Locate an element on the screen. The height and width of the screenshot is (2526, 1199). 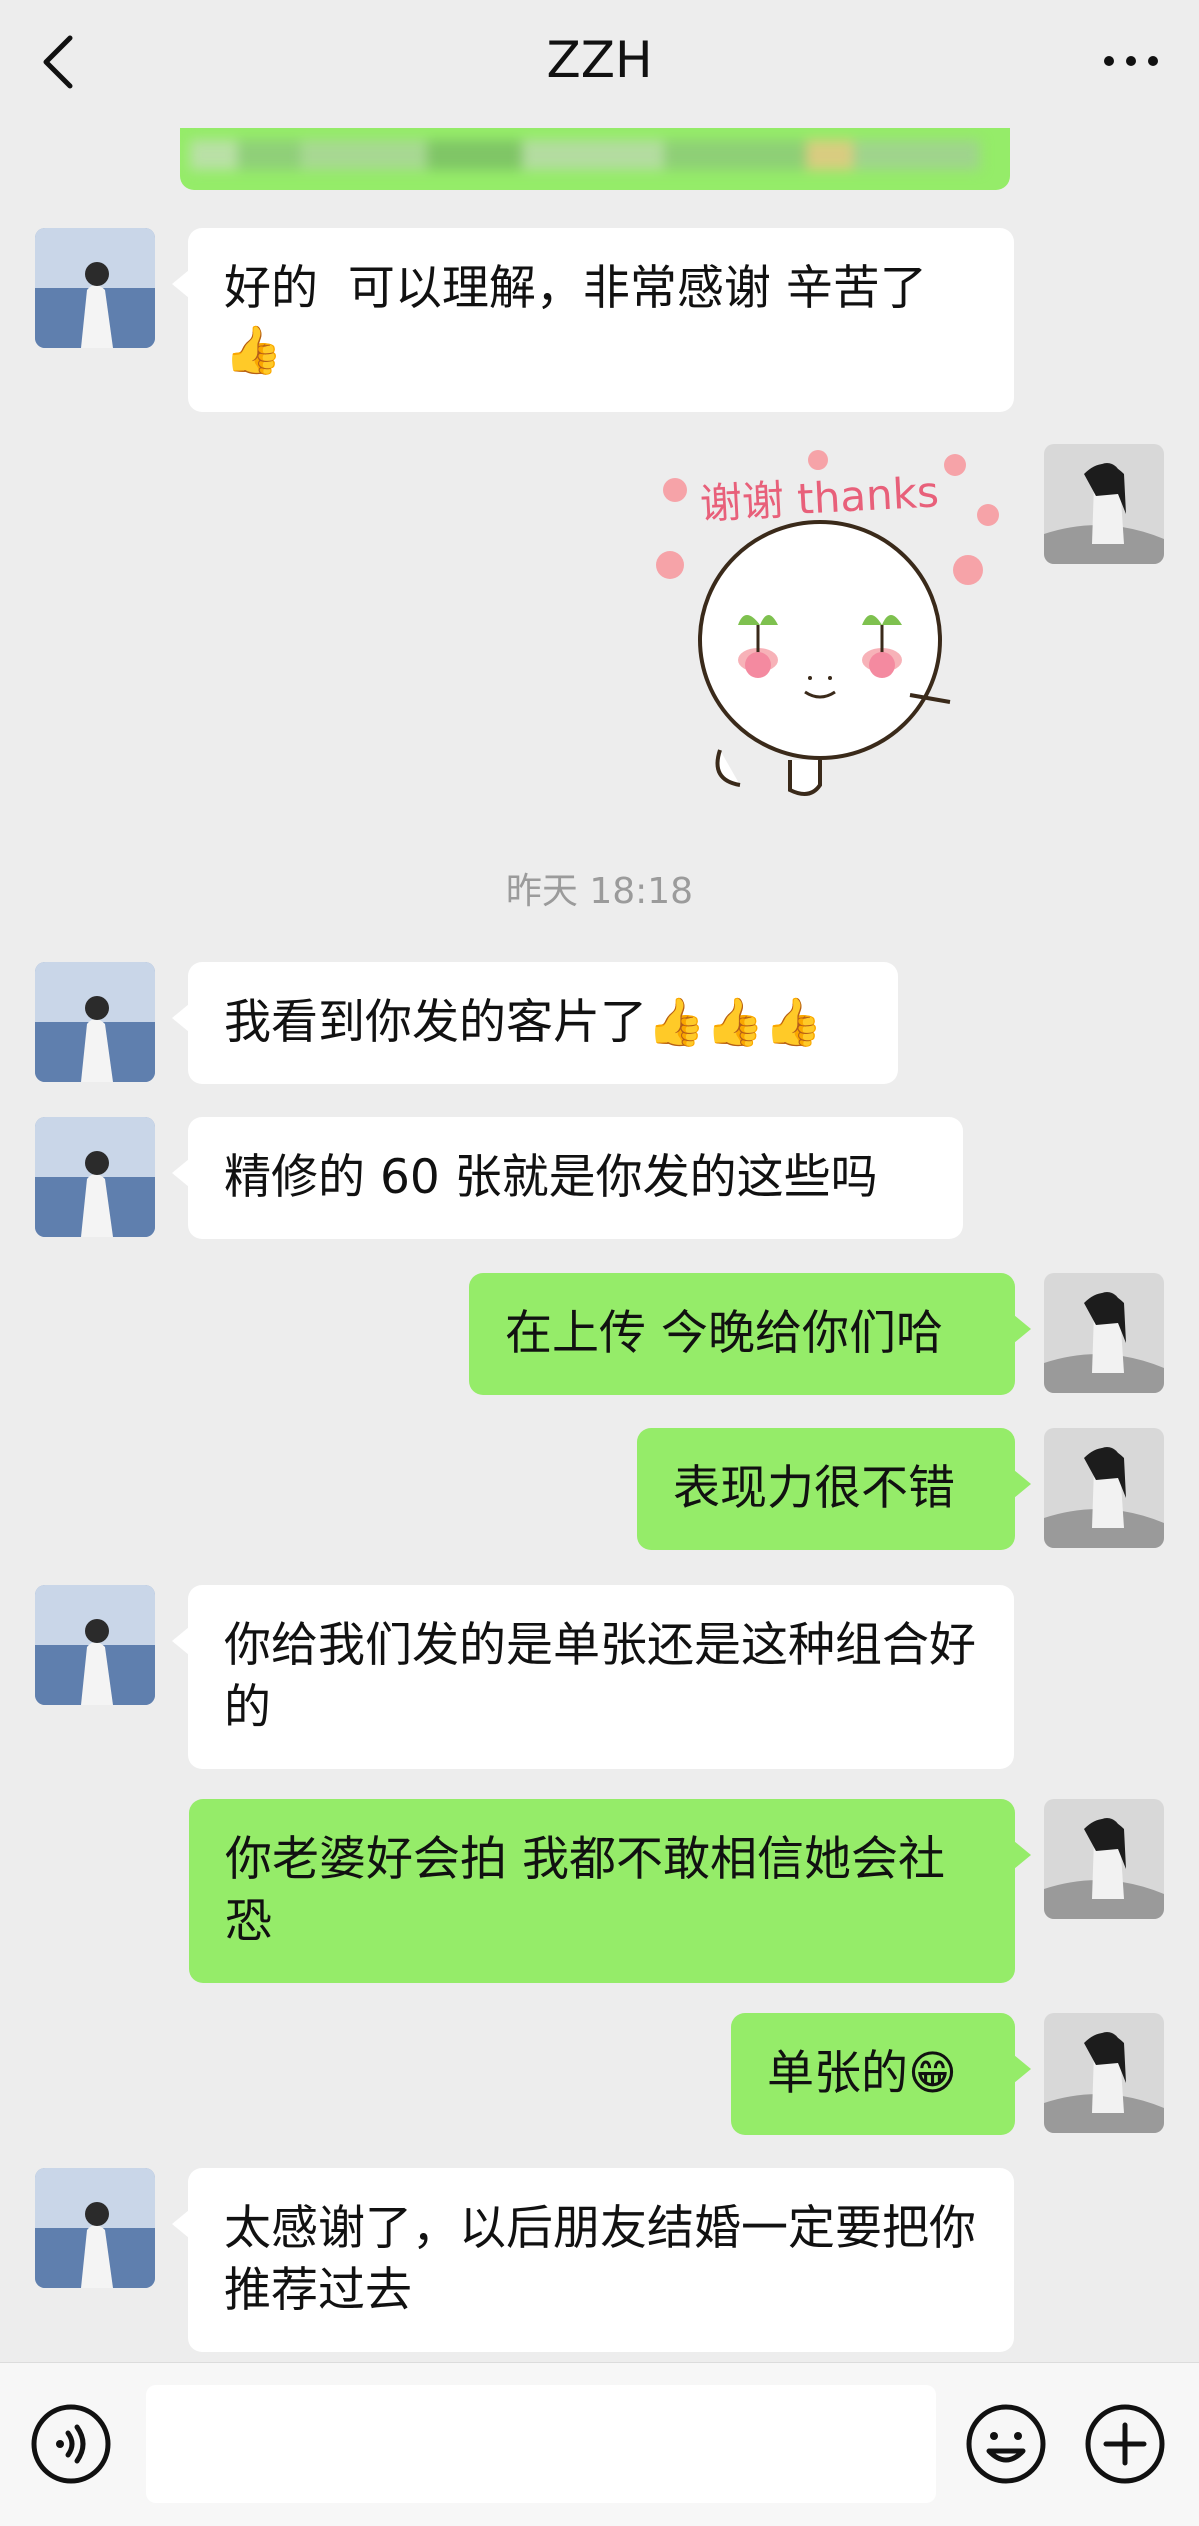
message-bubble: 精修的 60 张就是你发的这些吗 is located at coordinates (567, 1178).